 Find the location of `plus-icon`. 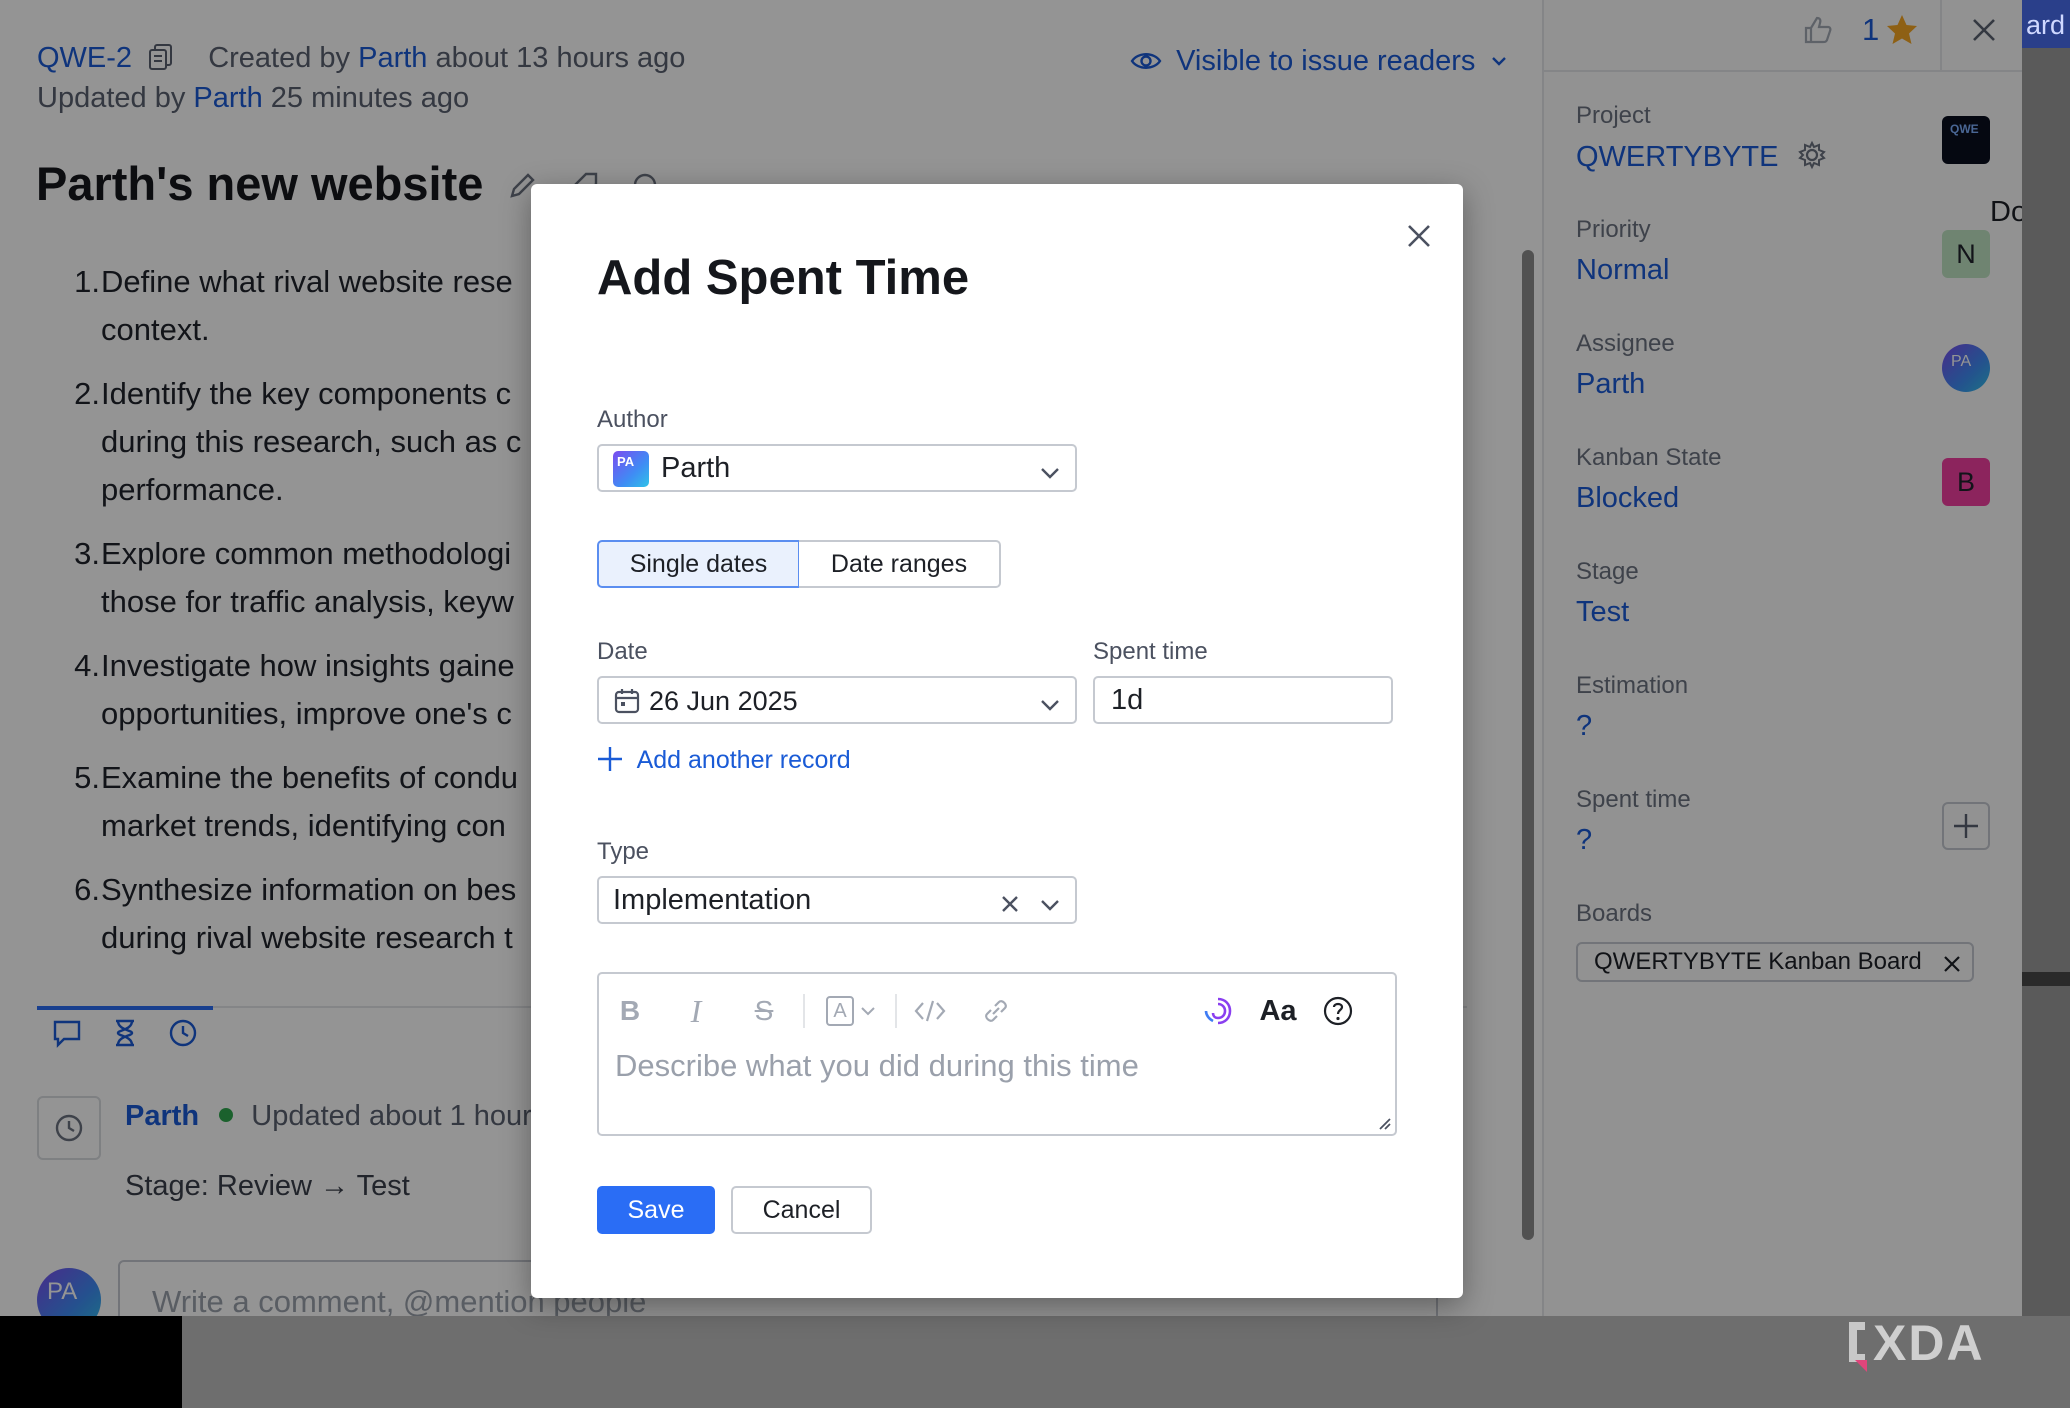

plus-icon is located at coordinates (610, 759).